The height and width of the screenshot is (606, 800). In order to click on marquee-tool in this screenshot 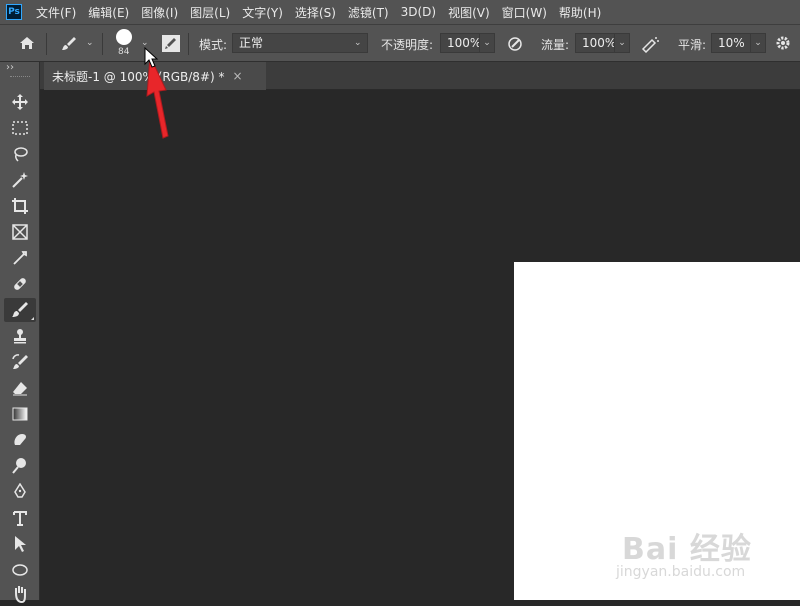, I will do `click(20, 128)`.